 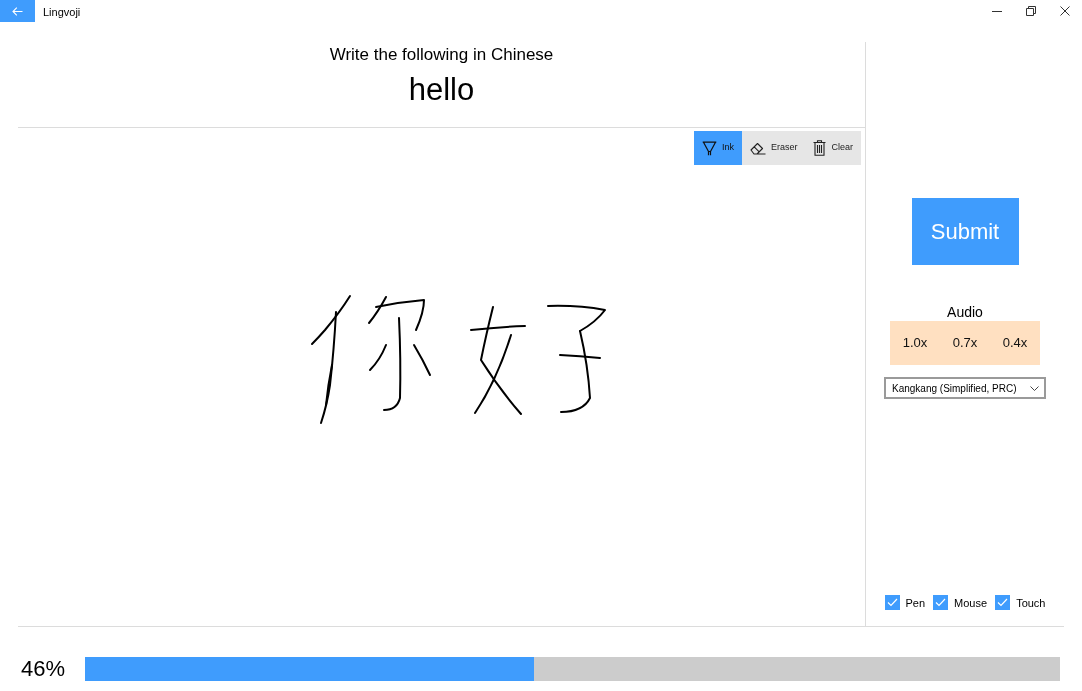 I want to click on chevron-down-icon, so click(x=1034, y=388).